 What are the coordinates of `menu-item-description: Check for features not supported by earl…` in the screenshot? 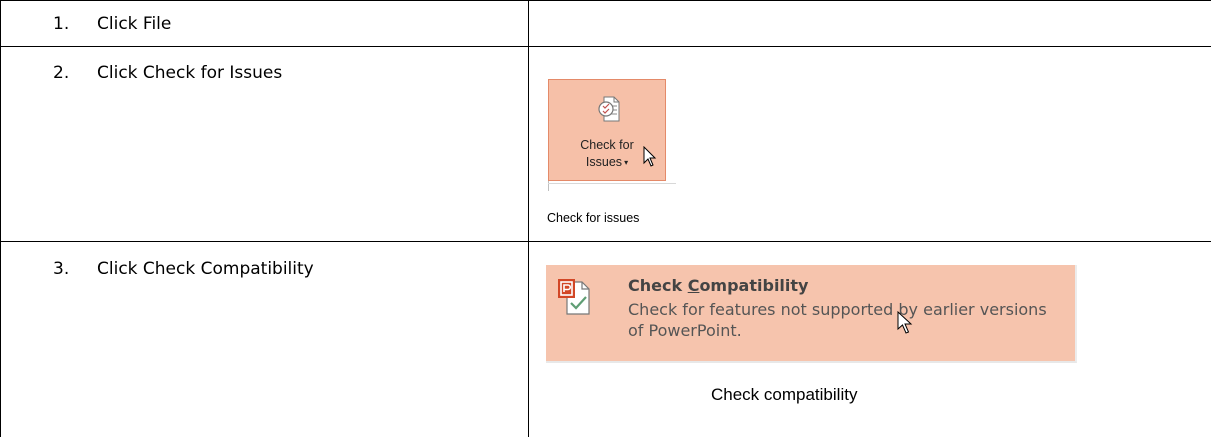 It's located at (837, 320).